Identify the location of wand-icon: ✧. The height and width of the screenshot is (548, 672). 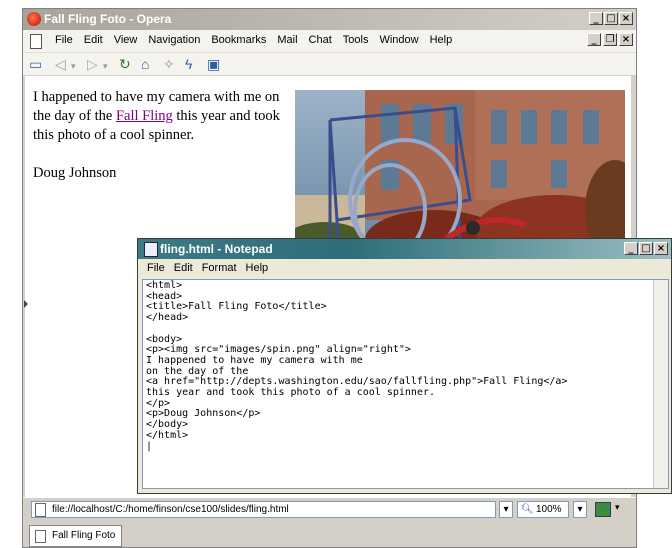
(169, 64).